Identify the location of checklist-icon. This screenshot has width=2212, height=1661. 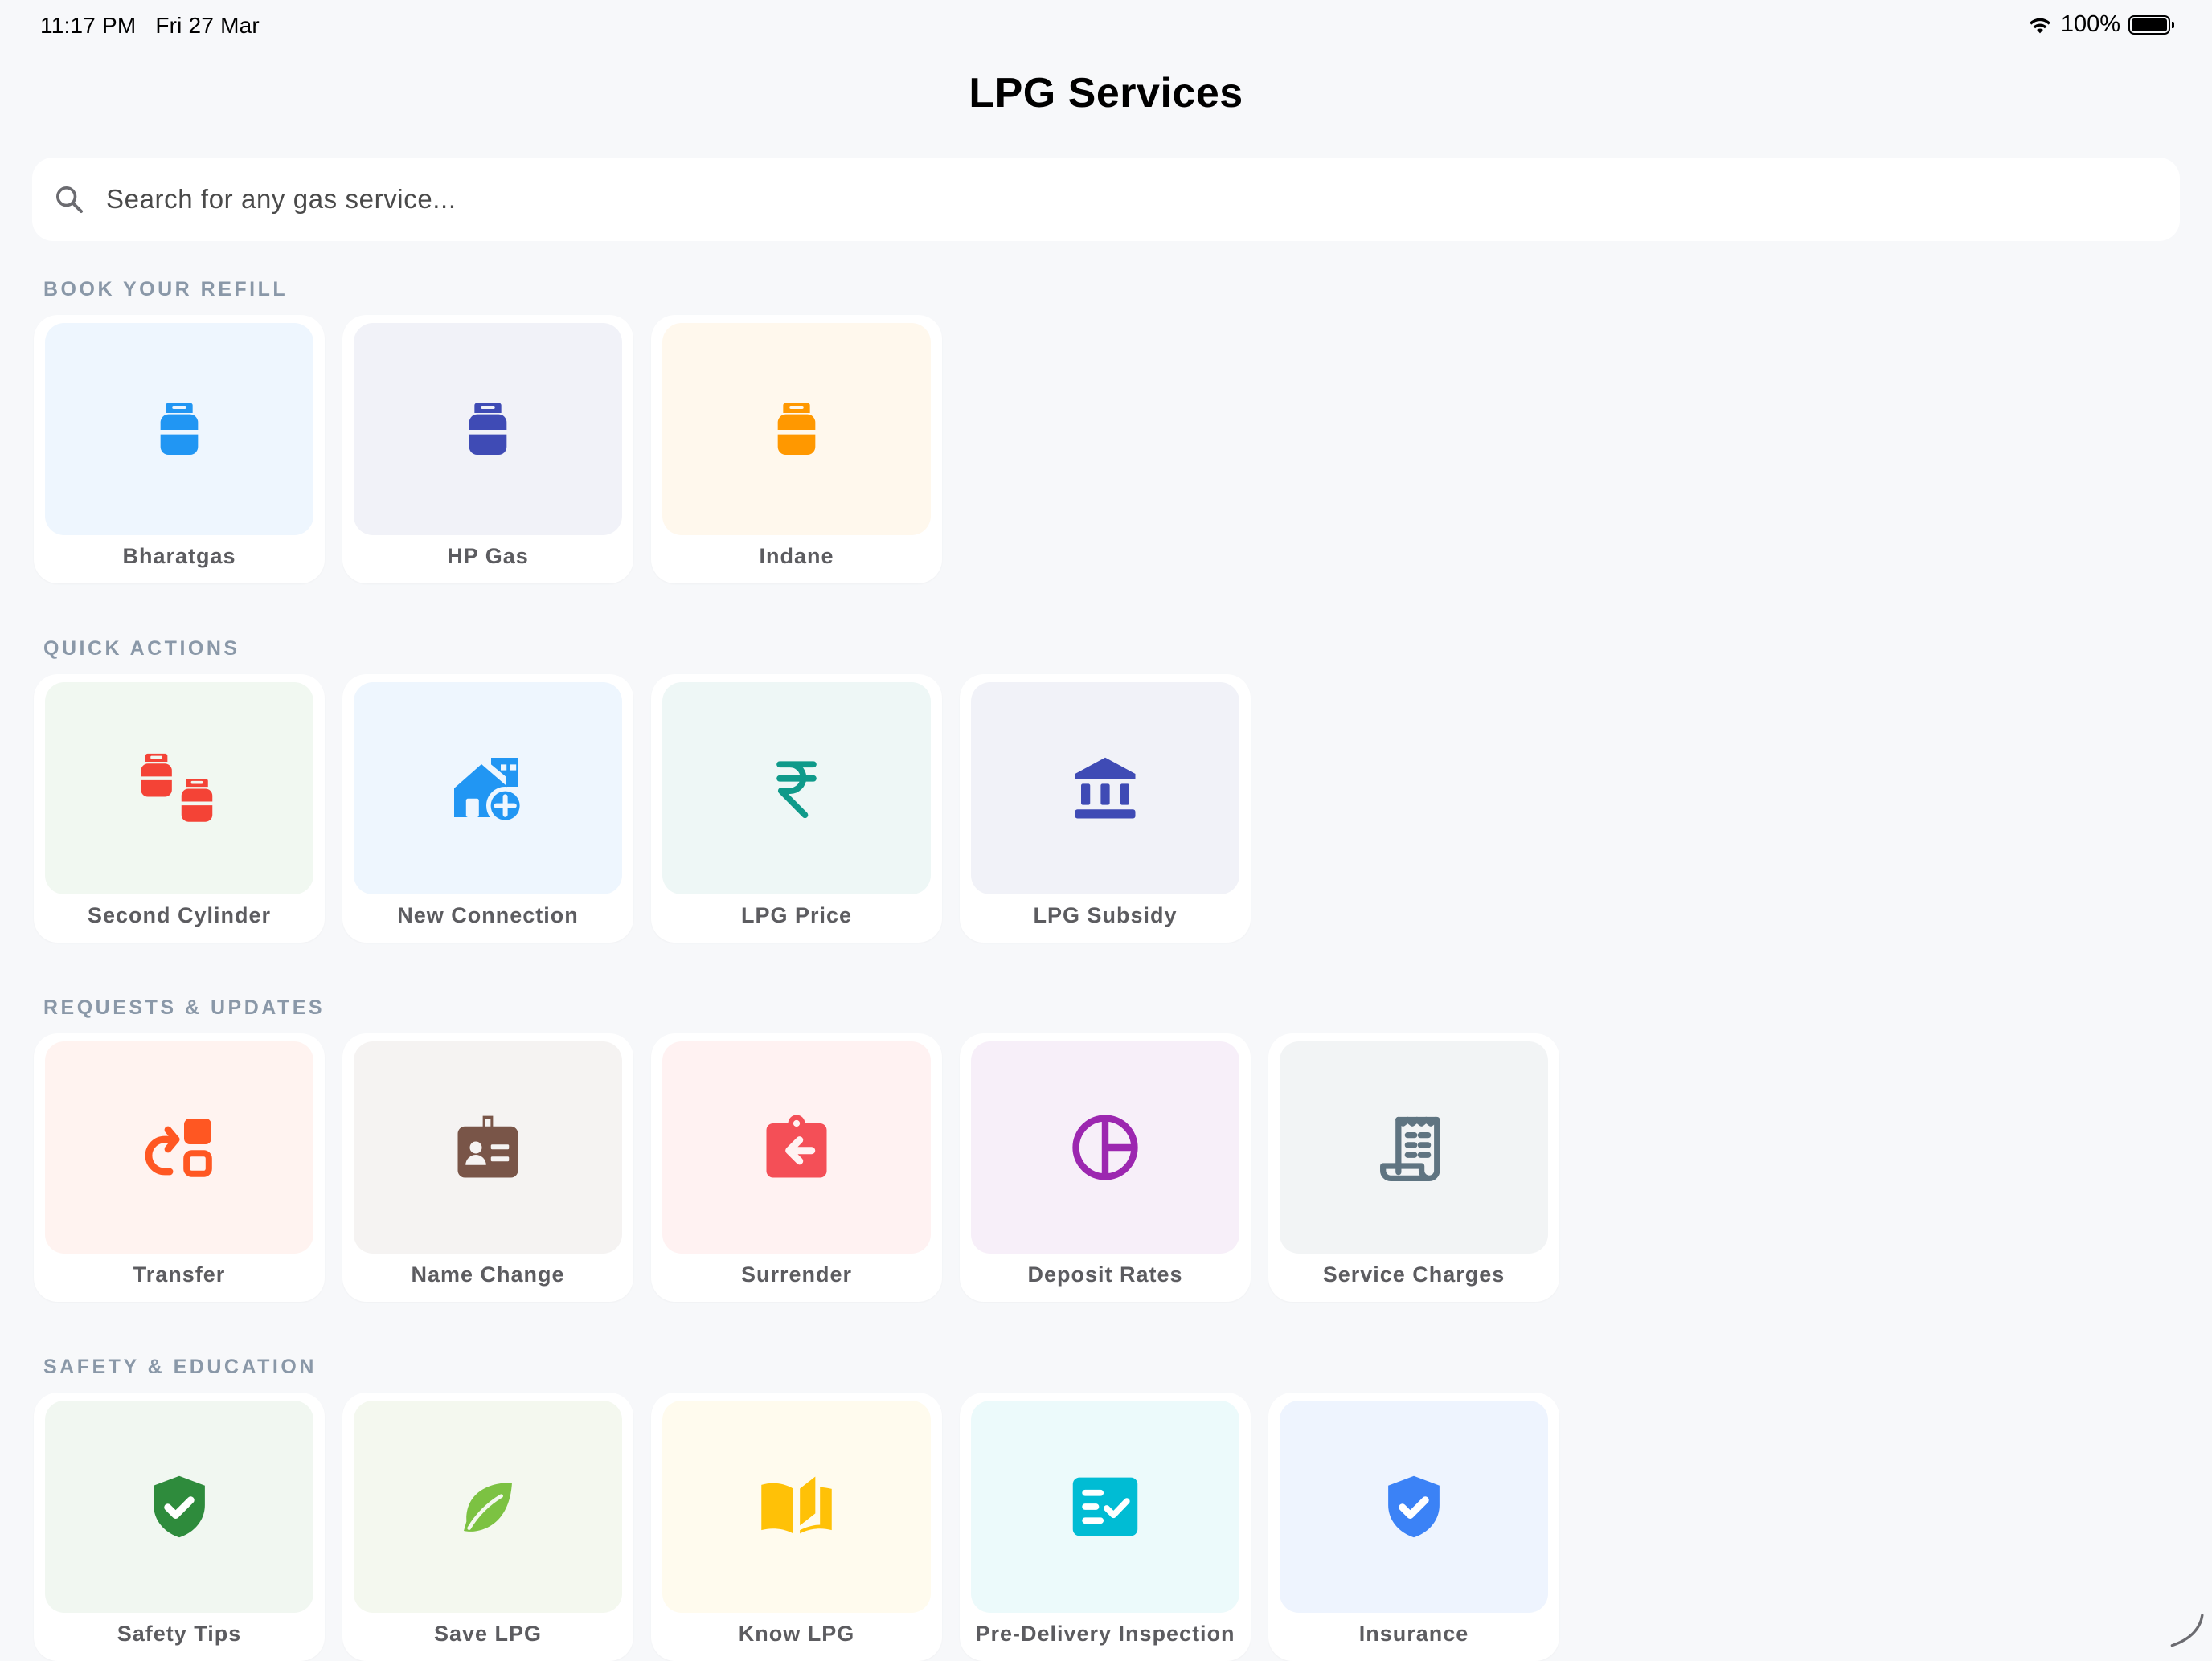
(1105, 1507).